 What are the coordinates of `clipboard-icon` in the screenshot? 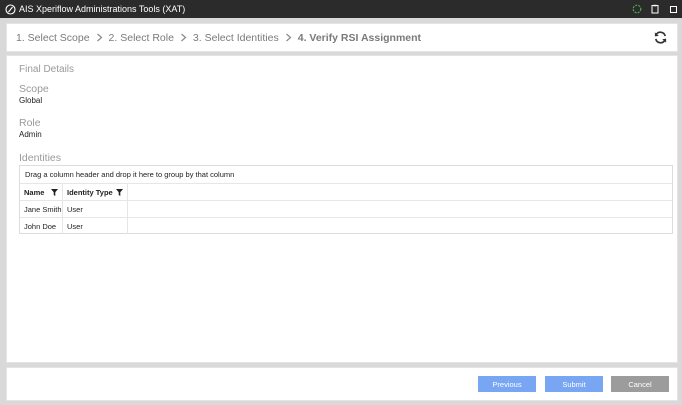 It's located at (655, 9).